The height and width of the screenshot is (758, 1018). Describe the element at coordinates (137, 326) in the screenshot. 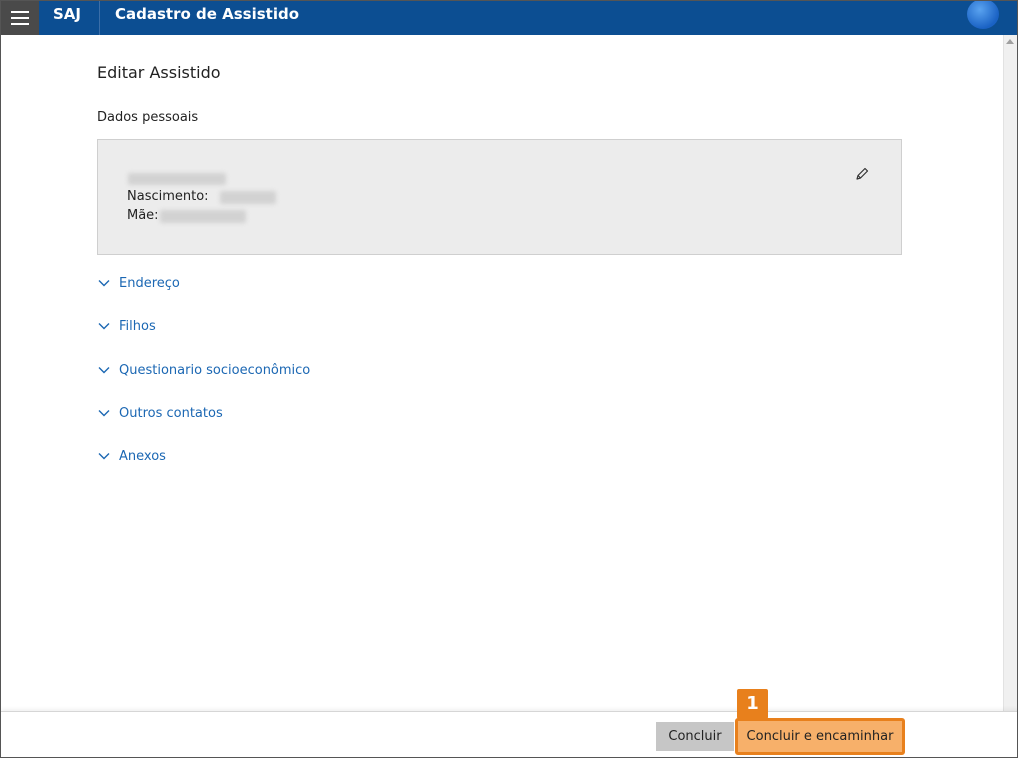

I see `accordion-label: Filhos` at that location.